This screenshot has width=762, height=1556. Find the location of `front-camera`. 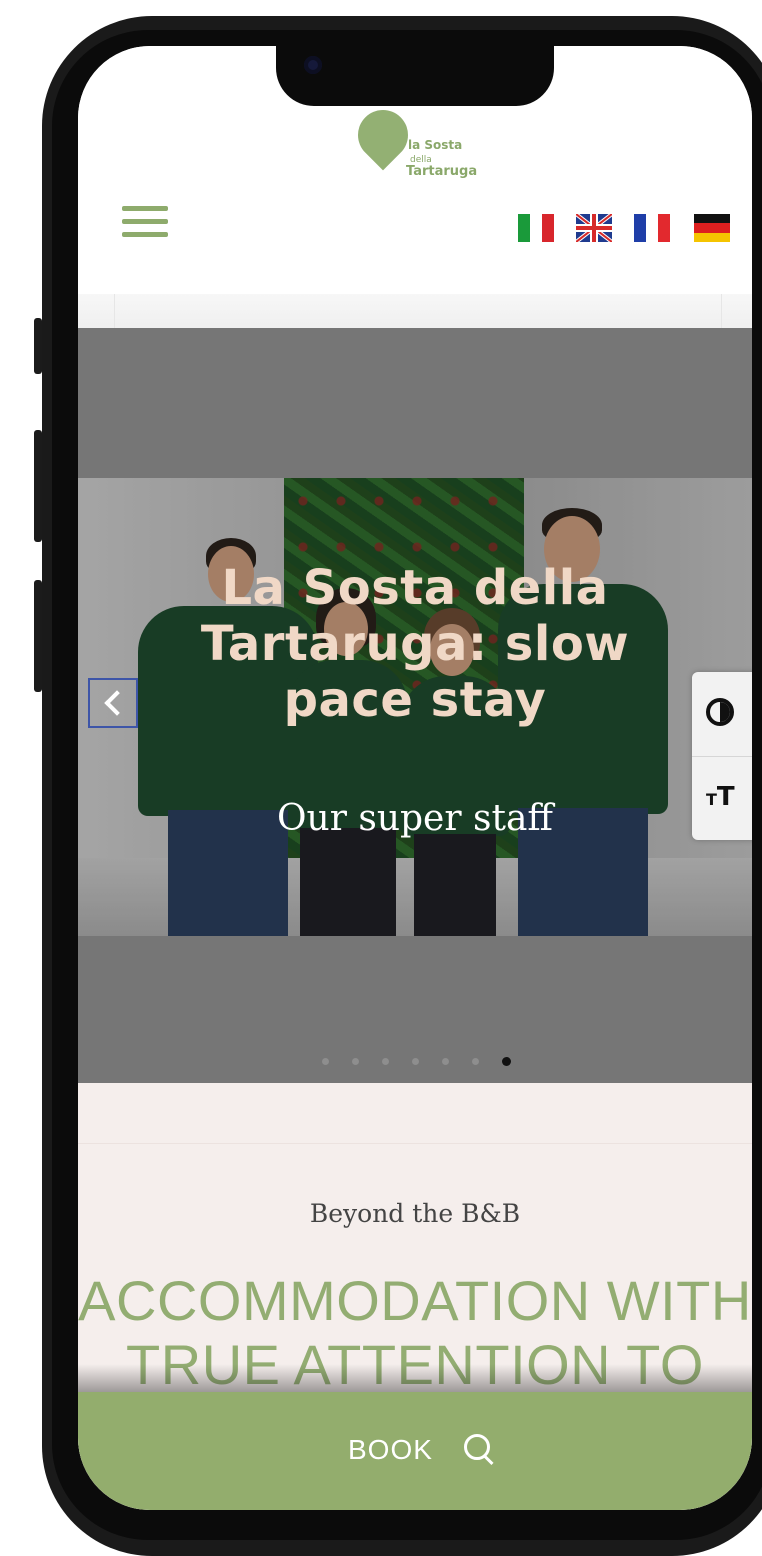

front-camera is located at coordinates (313, 65).